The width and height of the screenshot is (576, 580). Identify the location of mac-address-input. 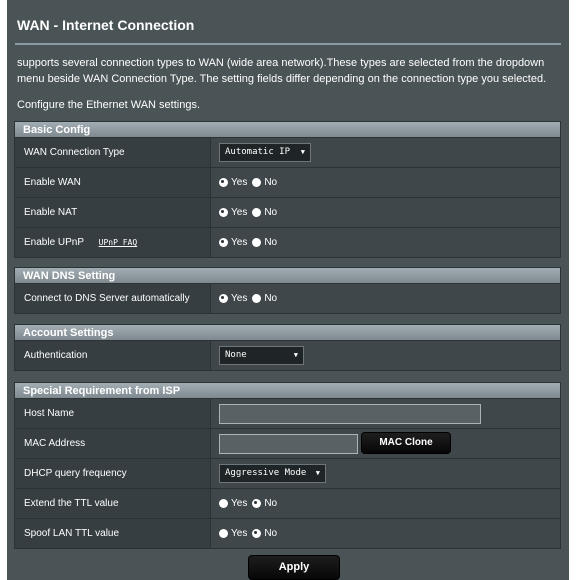
(288, 444).